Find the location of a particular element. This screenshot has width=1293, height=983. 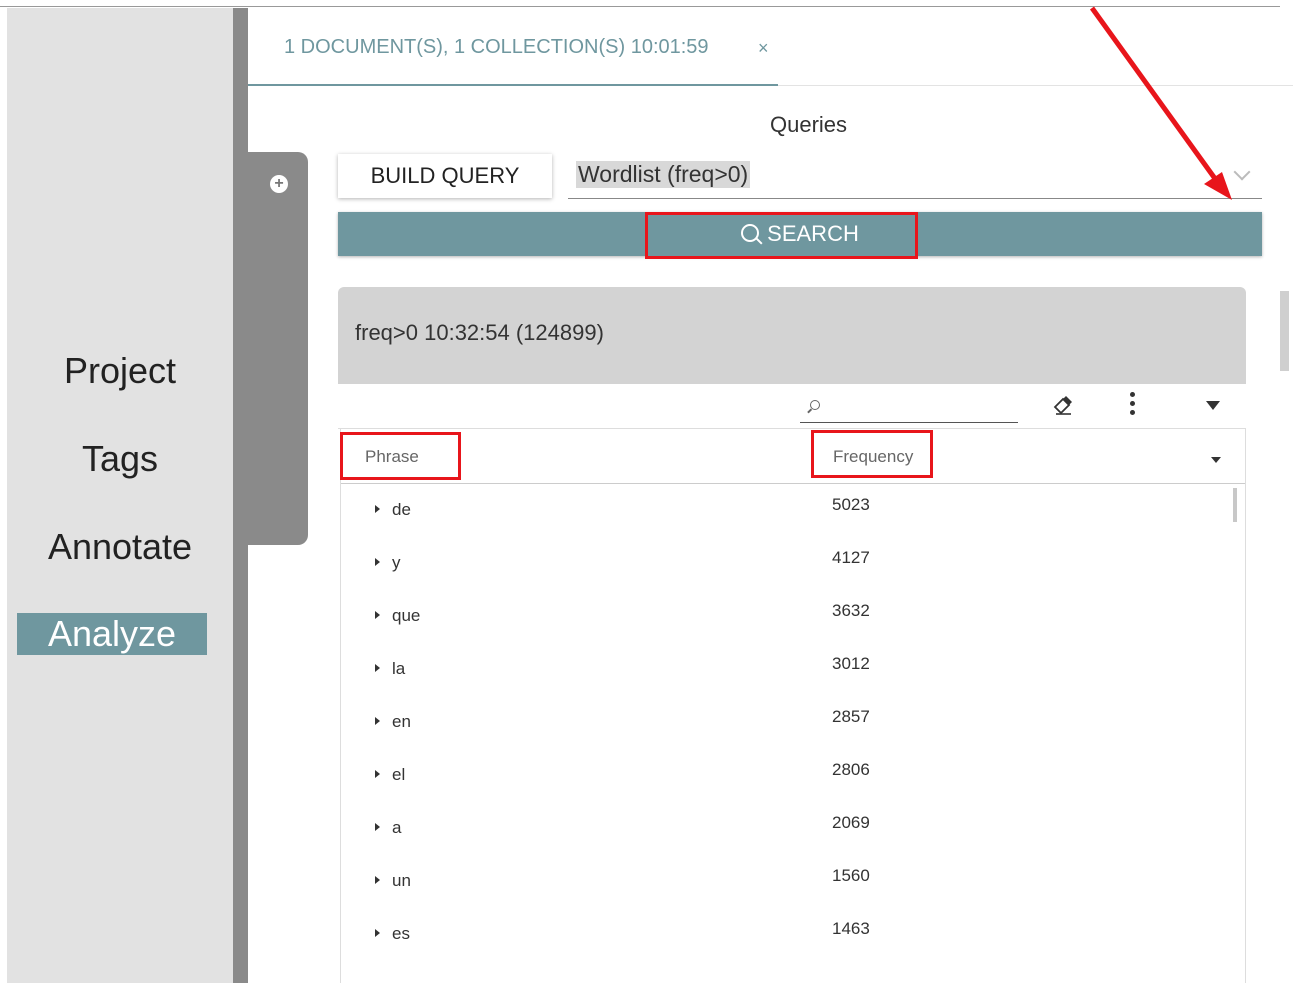

search-button-label: SEARCH is located at coordinates (813, 233).